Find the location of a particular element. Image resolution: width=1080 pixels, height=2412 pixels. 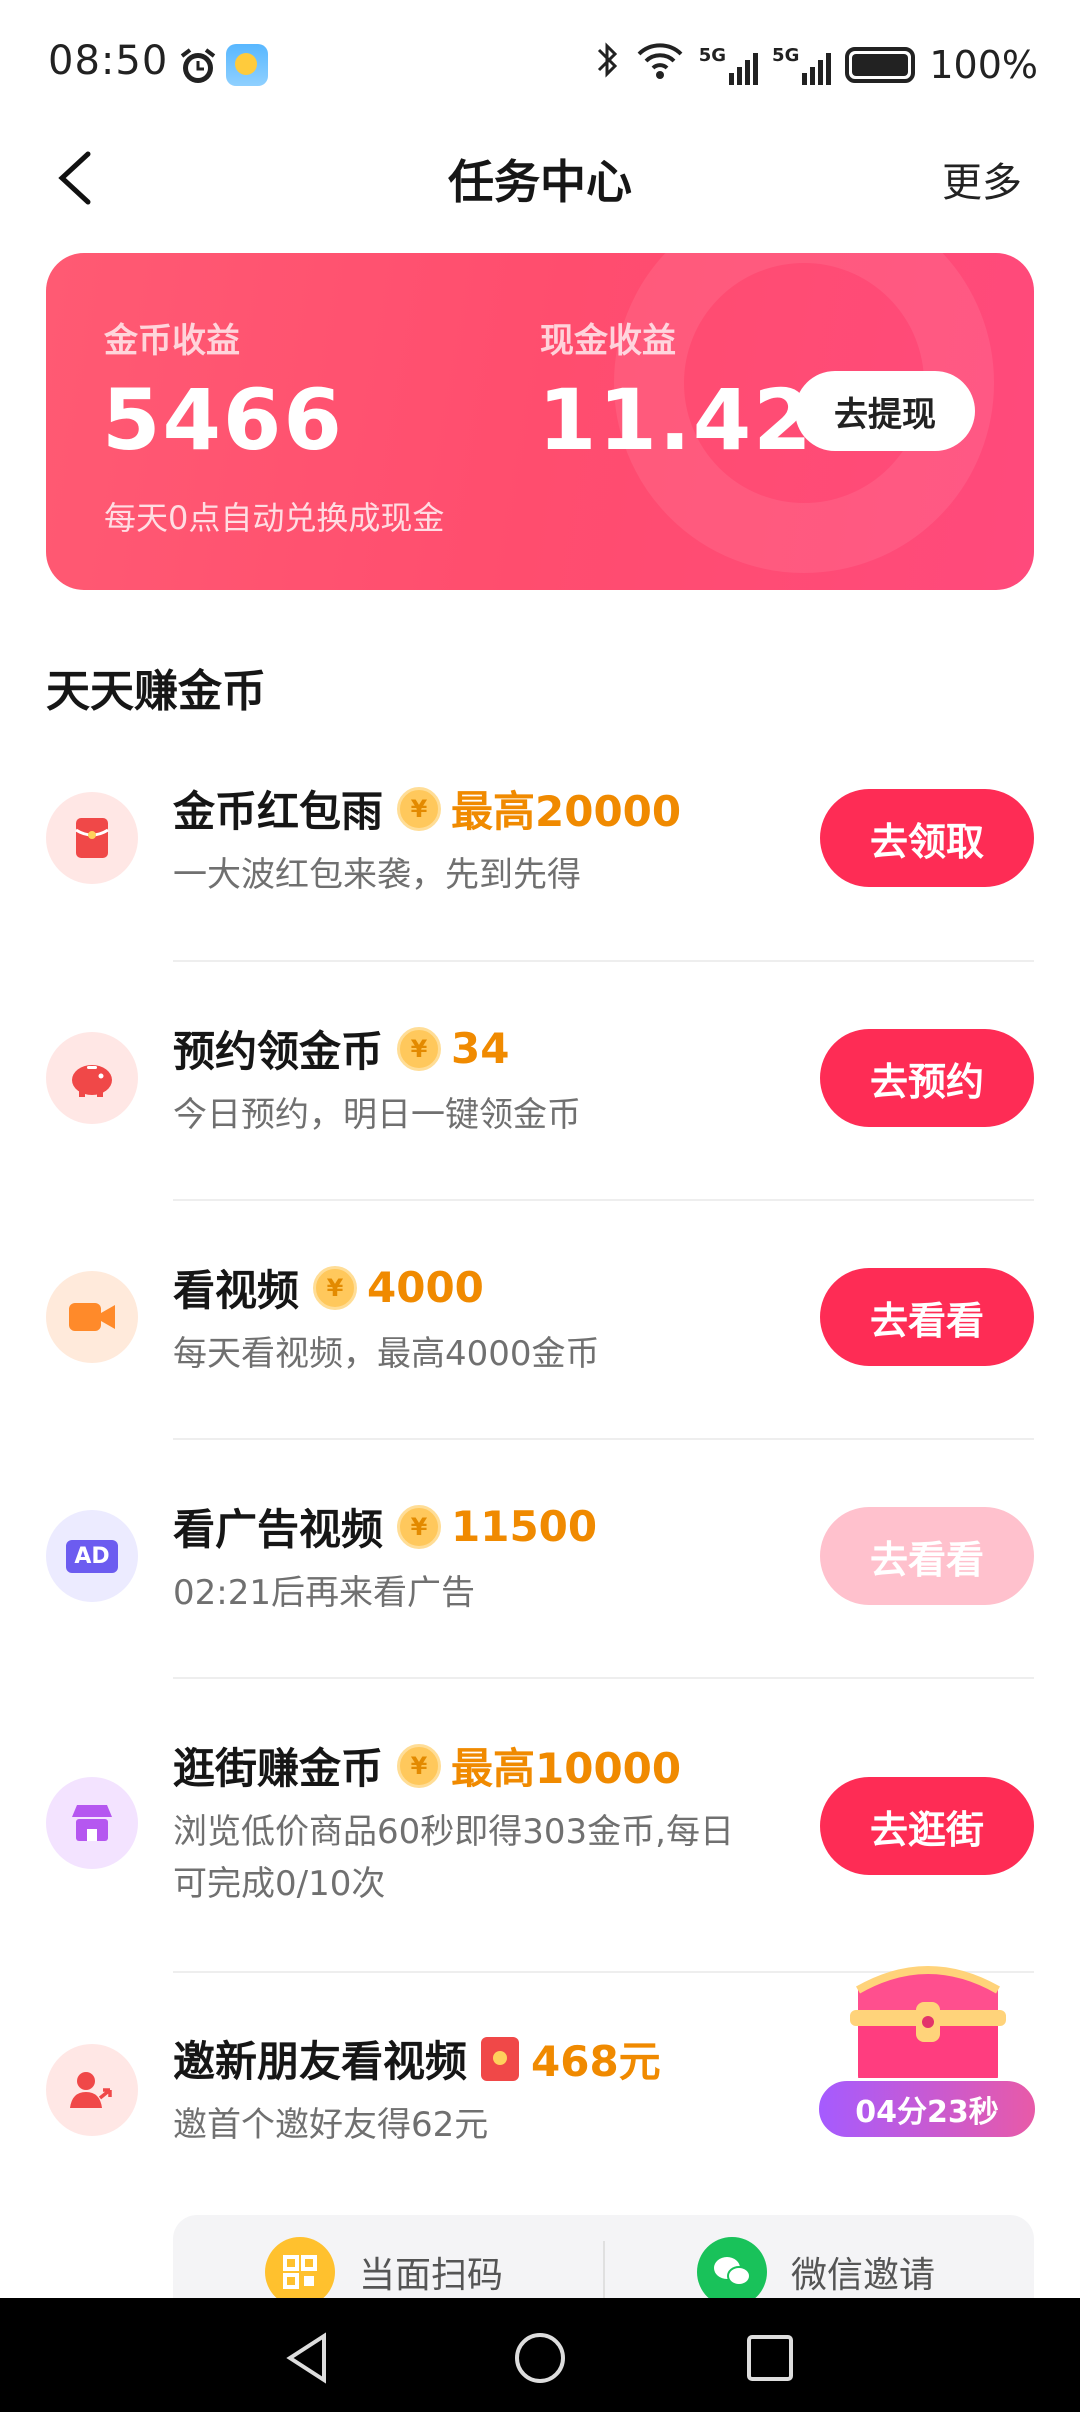

task-subtitle: 邀首个邀好友得62元 is located at coordinates (331, 2125).